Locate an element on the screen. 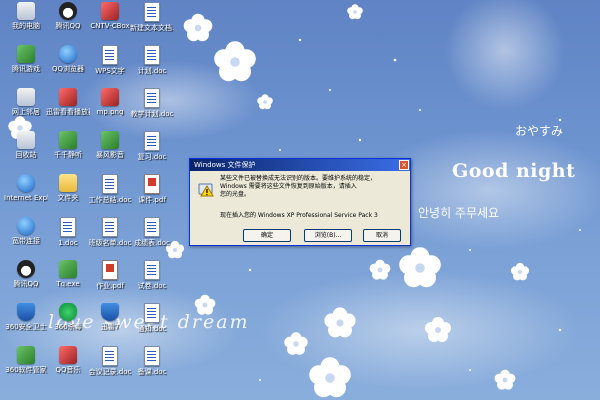  moon-glow is located at coordinates (505, 55).